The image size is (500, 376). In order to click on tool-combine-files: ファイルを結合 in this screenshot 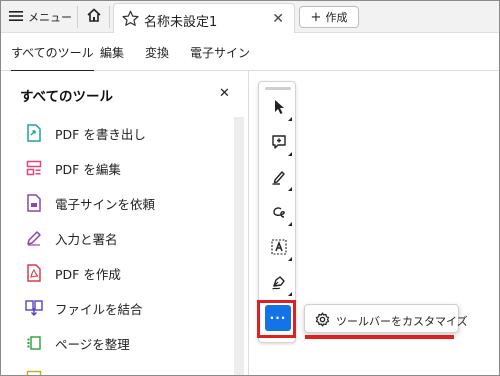, I will do `click(84, 308)`.